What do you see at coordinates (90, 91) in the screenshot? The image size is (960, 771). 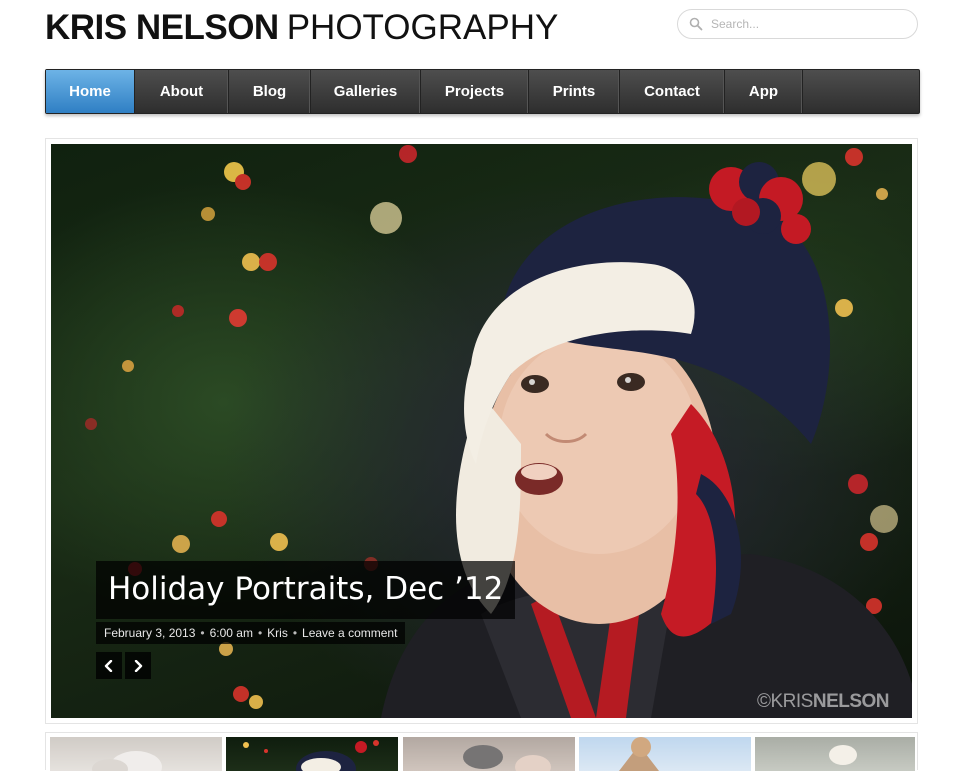 I see `nav-item-home: Home` at bounding box center [90, 91].